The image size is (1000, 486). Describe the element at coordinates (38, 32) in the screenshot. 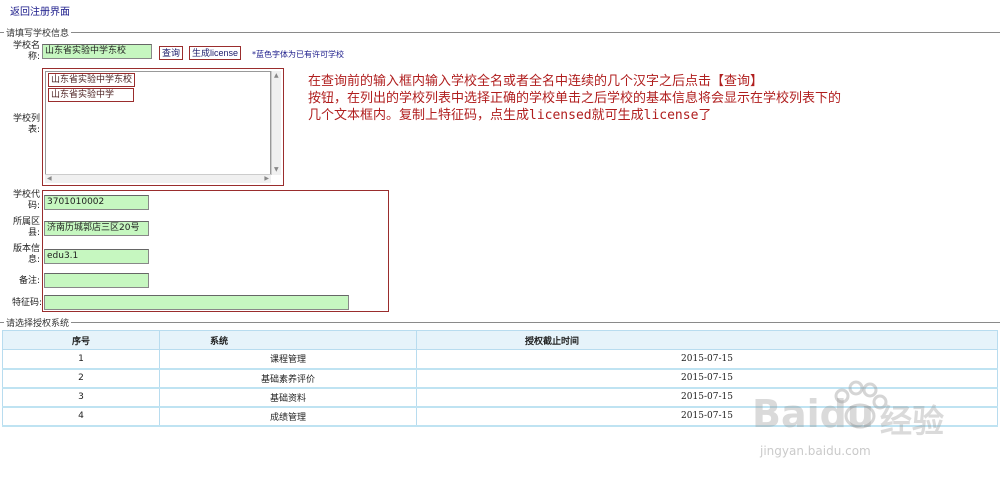

I see `school-info-legend: 请填写学校信息` at that location.